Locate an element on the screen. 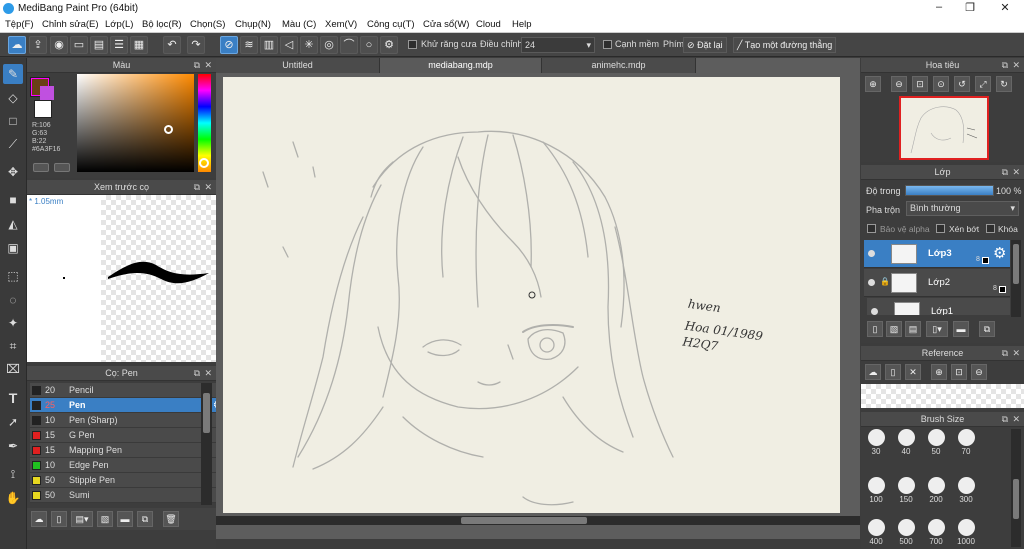 The height and width of the screenshot is (549, 1024). restore-button: ❐ is located at coordinates (970, 8).